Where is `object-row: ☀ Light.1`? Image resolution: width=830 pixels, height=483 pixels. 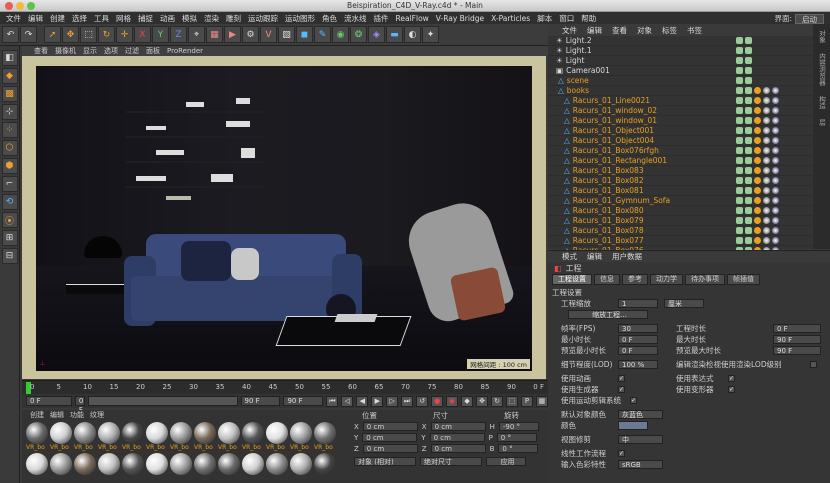
object-row: ☀ Light.1 is located at coordinates (689, 51).